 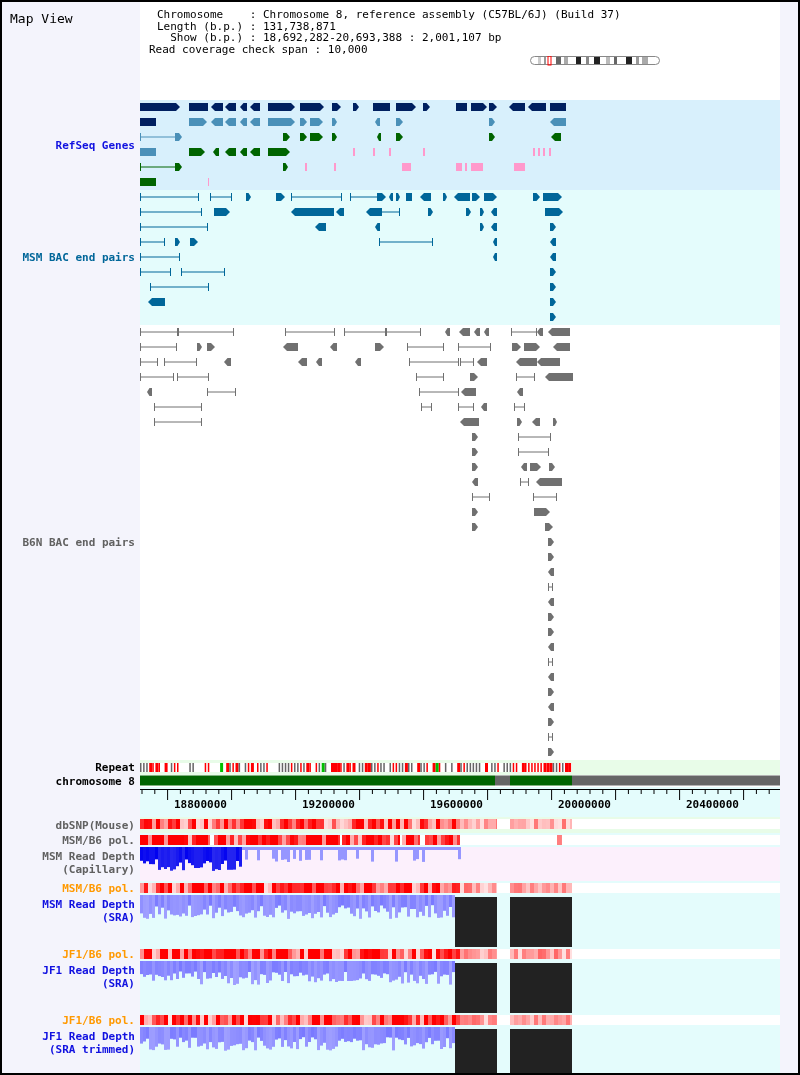 What do you see at coordinates (259, 49) in the screenshot?
I see `header-info-line: Read coverage check span : 10,000` at bounding box center [259, 49].